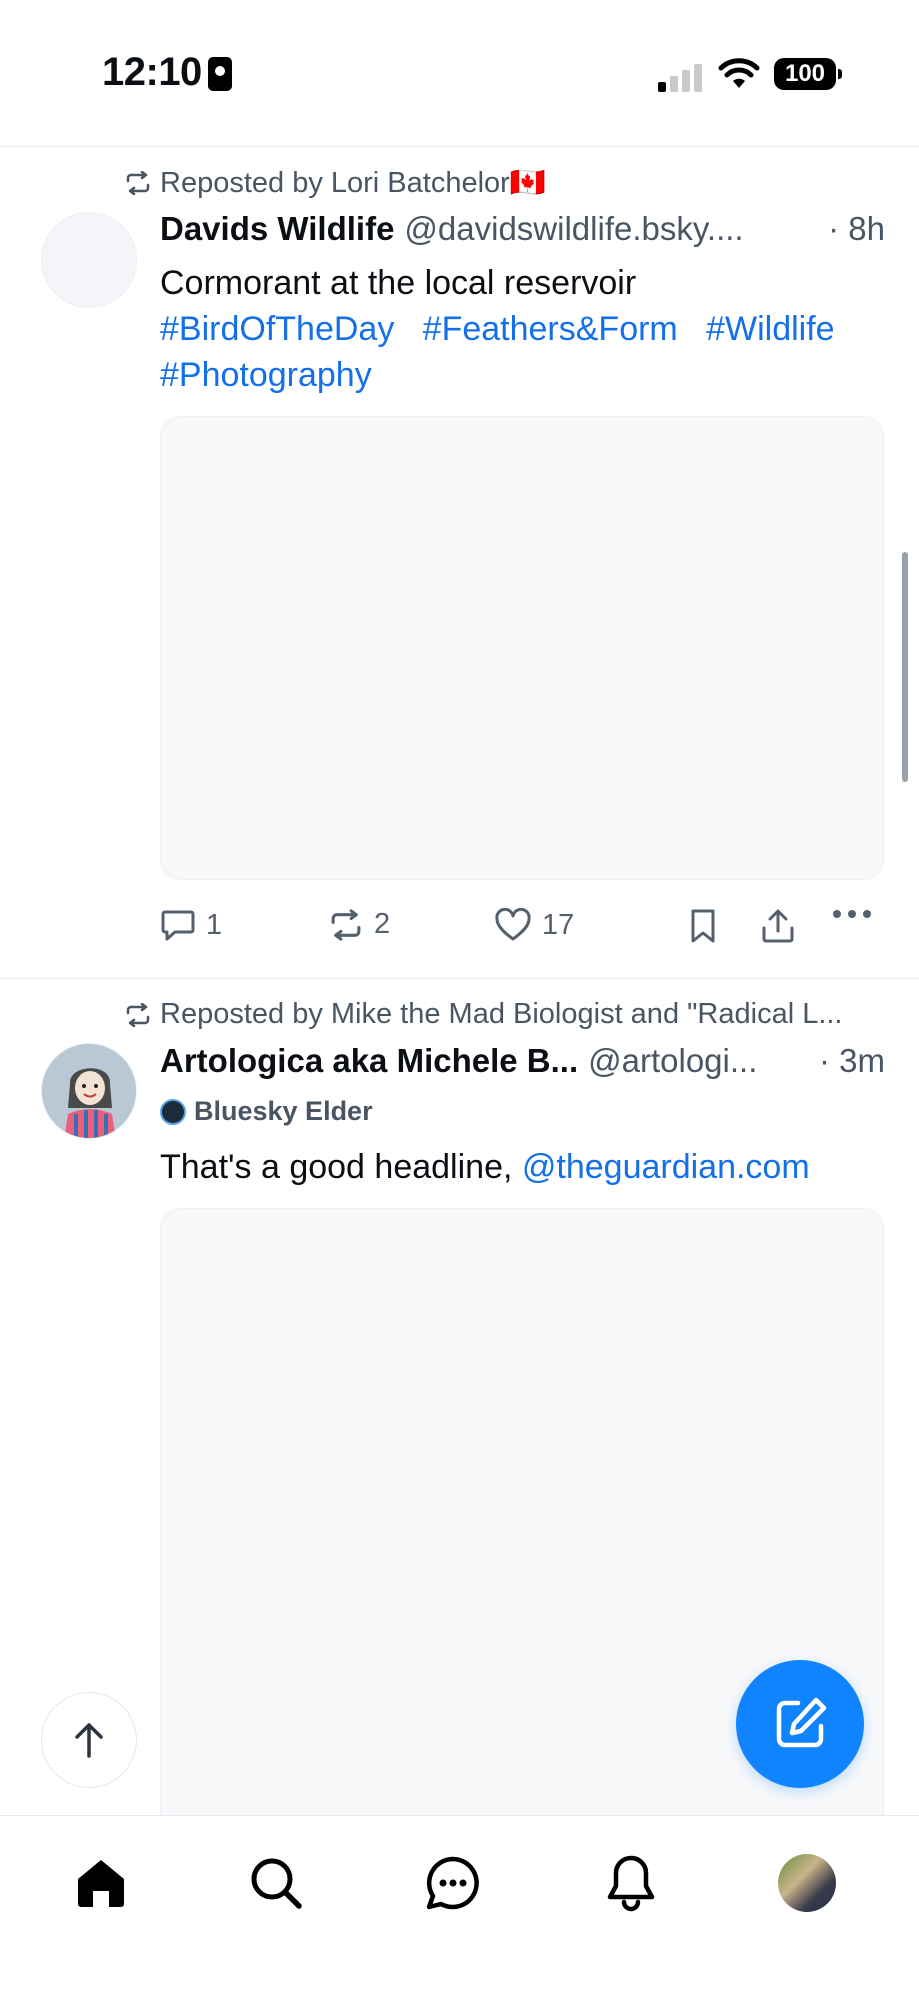 This screenshot has height=2000, width=919. I want to click on bell-icon, so click(631, 1883).